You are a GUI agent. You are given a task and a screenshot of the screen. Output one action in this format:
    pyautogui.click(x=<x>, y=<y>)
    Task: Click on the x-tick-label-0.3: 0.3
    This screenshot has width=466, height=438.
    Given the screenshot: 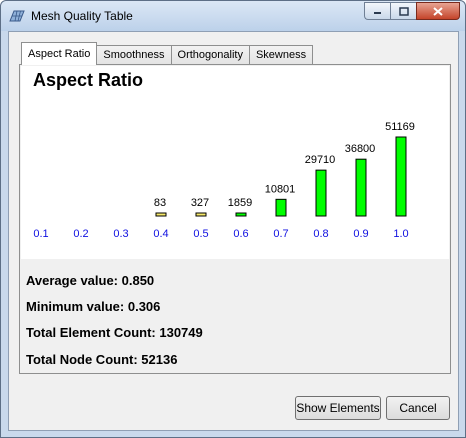 What is the action you would take?
    pyautogui.click(x=120, y=234)
    